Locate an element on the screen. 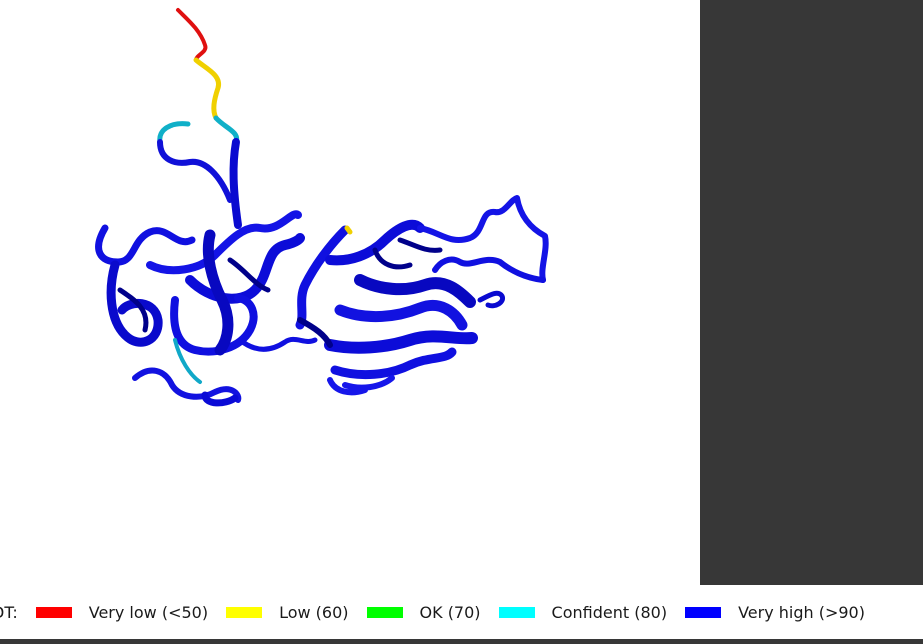 This screenshot has width=923, height=644. tail-loop is located at coordinates (195, 171).